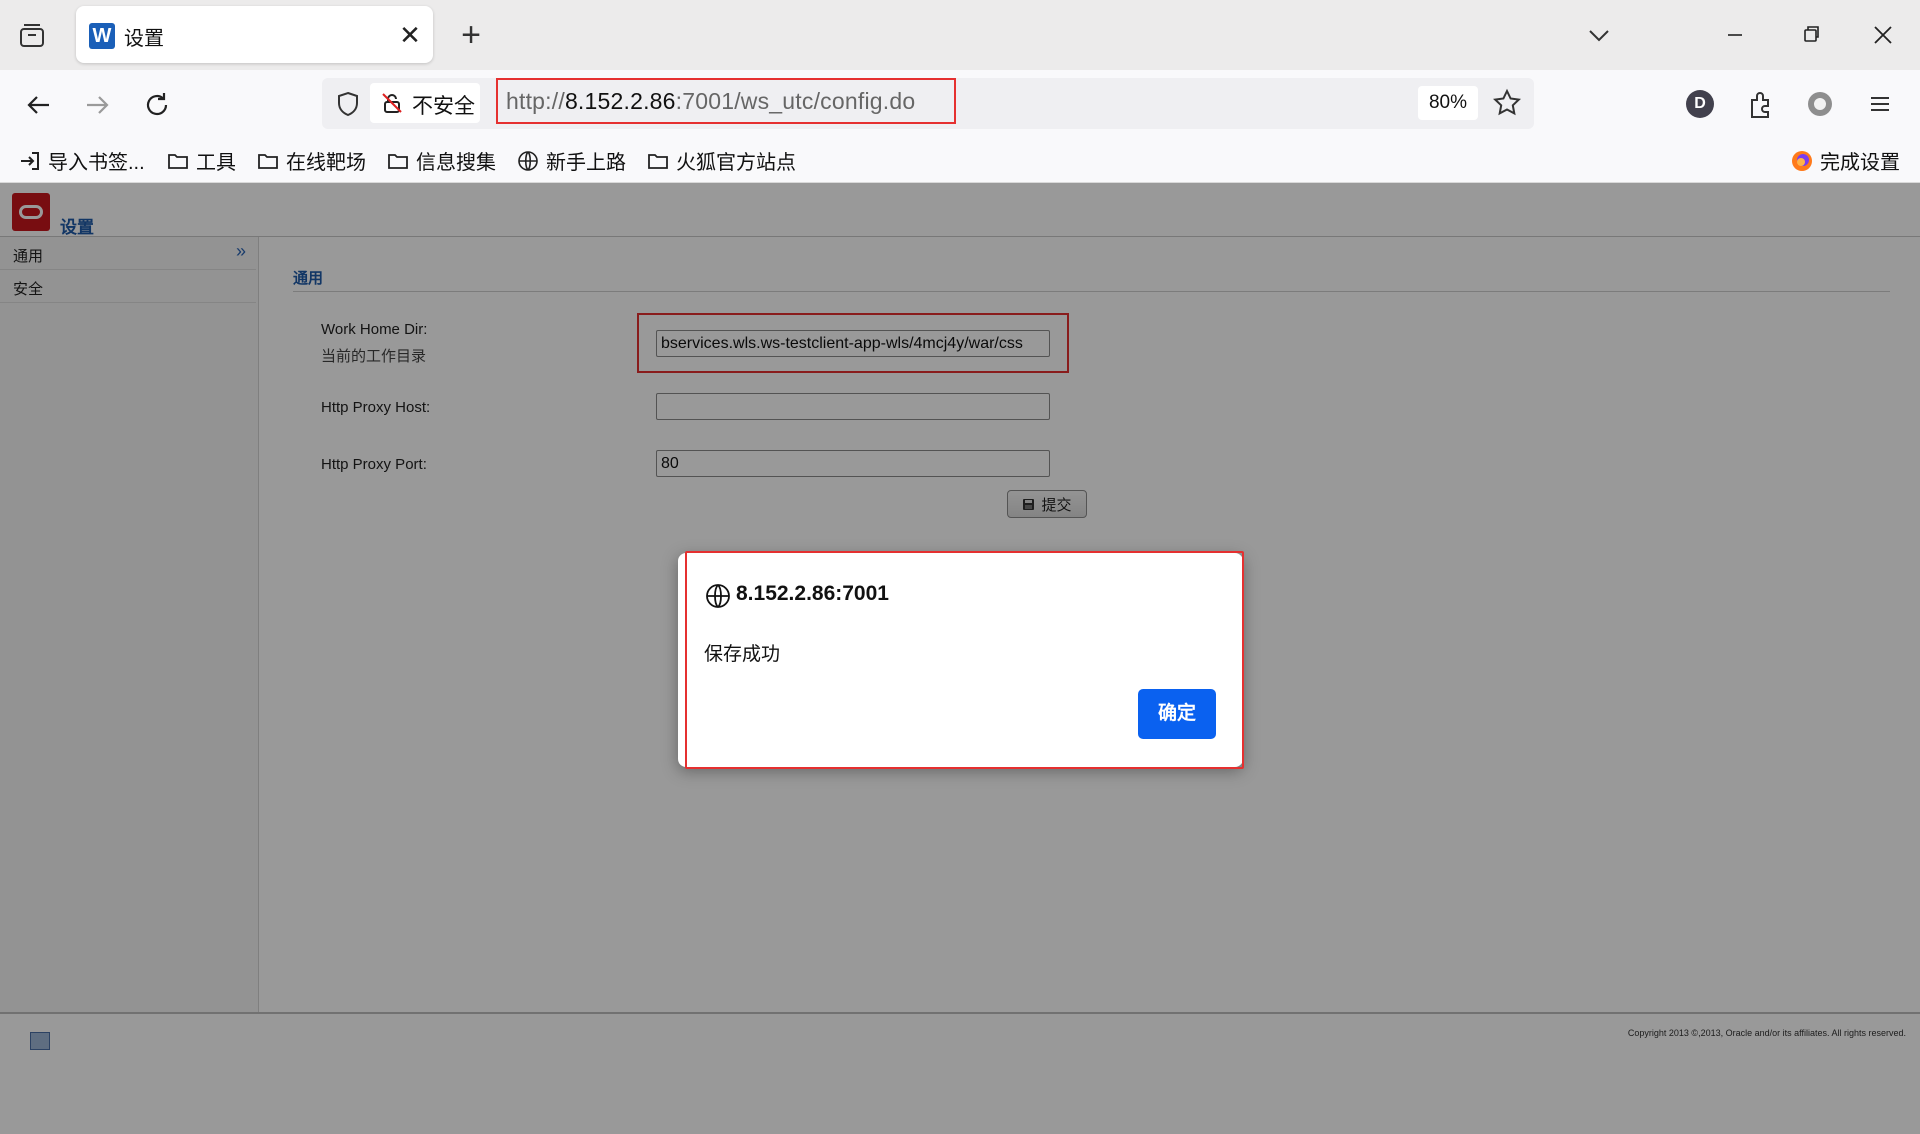 The width and height of the screenshot is (1920, 1134). What do you see at coordinates (726, 101) in the screenshot?
I see `url-highlight-box` at bounding box center [726, 101].